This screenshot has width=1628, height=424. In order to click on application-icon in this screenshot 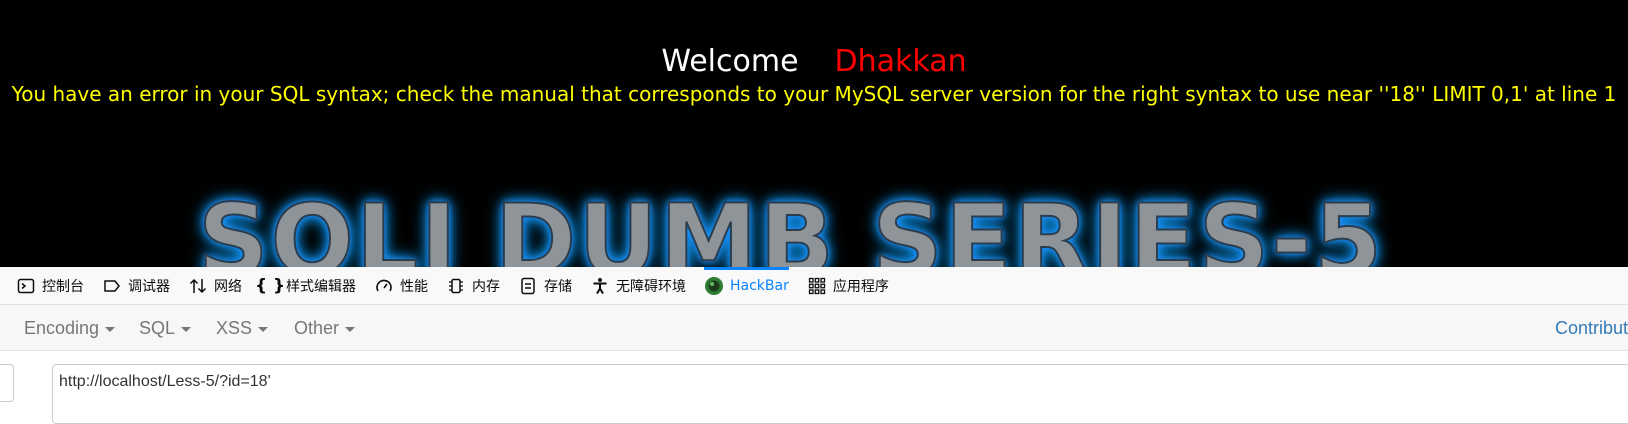, I will do `click(817, 286)`.